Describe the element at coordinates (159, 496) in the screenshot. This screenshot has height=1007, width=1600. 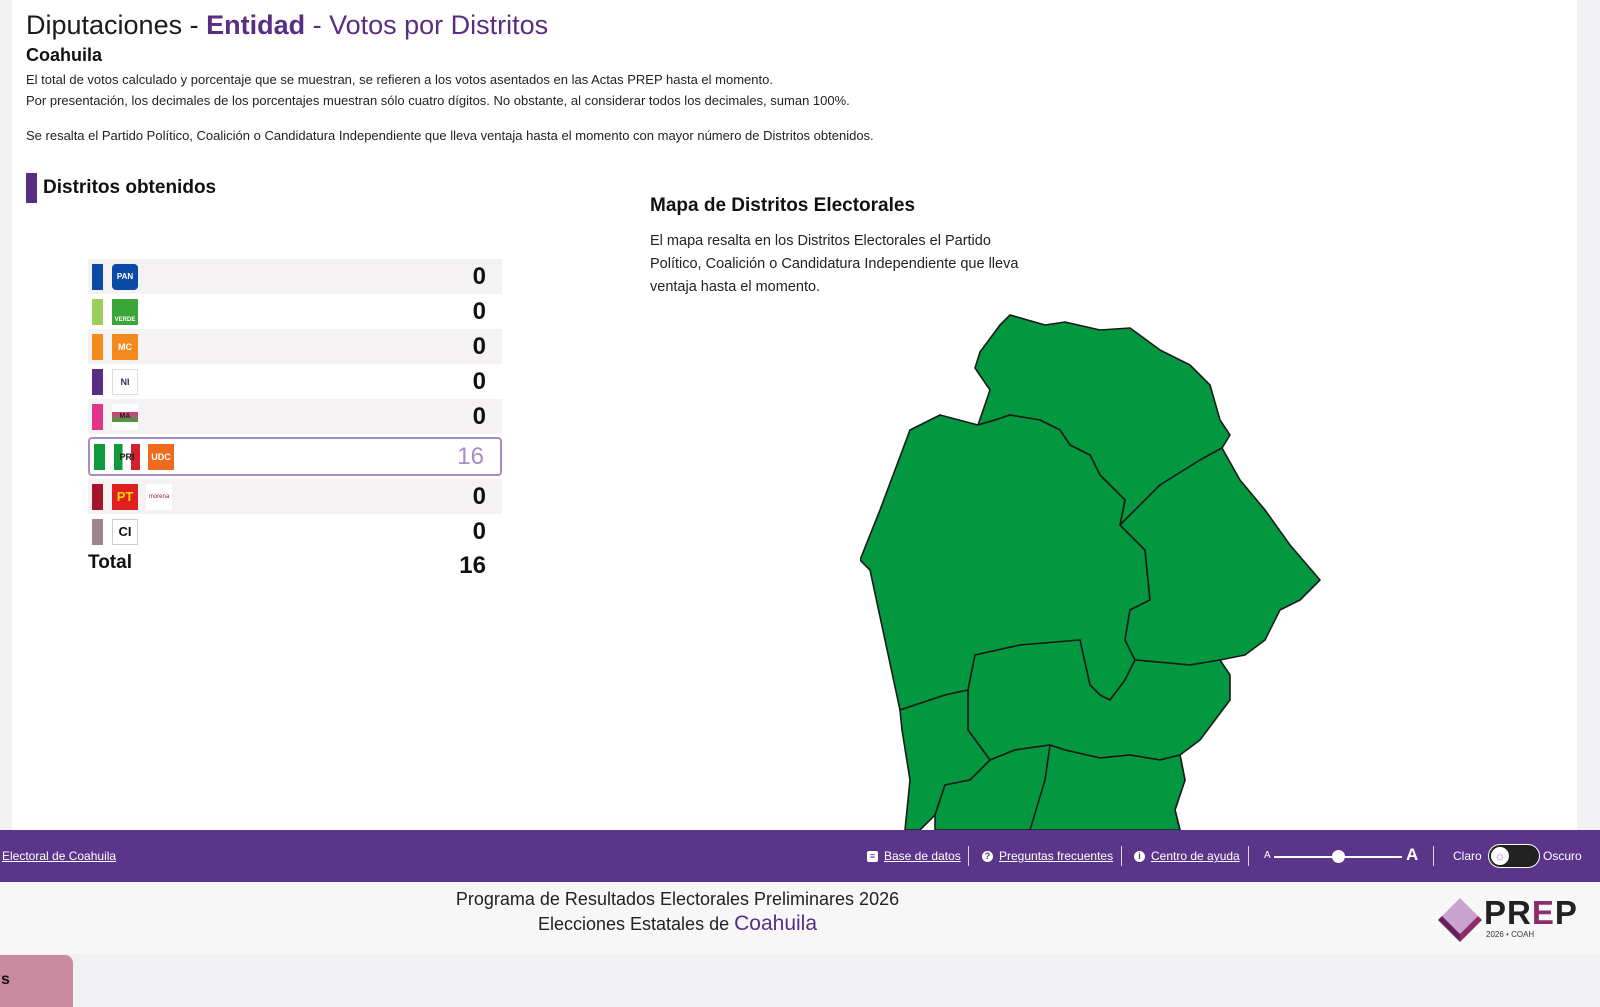
I see `morena-logo-icon: morena` at that location.